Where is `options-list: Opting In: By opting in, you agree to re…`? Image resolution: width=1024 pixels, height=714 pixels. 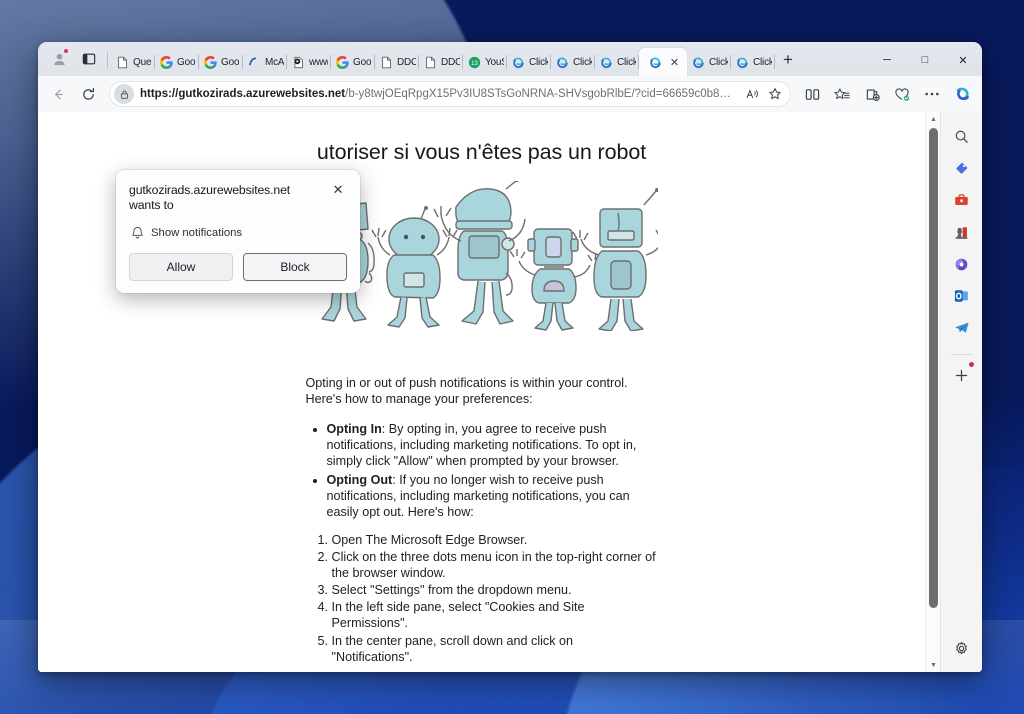 options-list: Opting In: By opting in, you agree to re… is located at coordinates (482, 470).